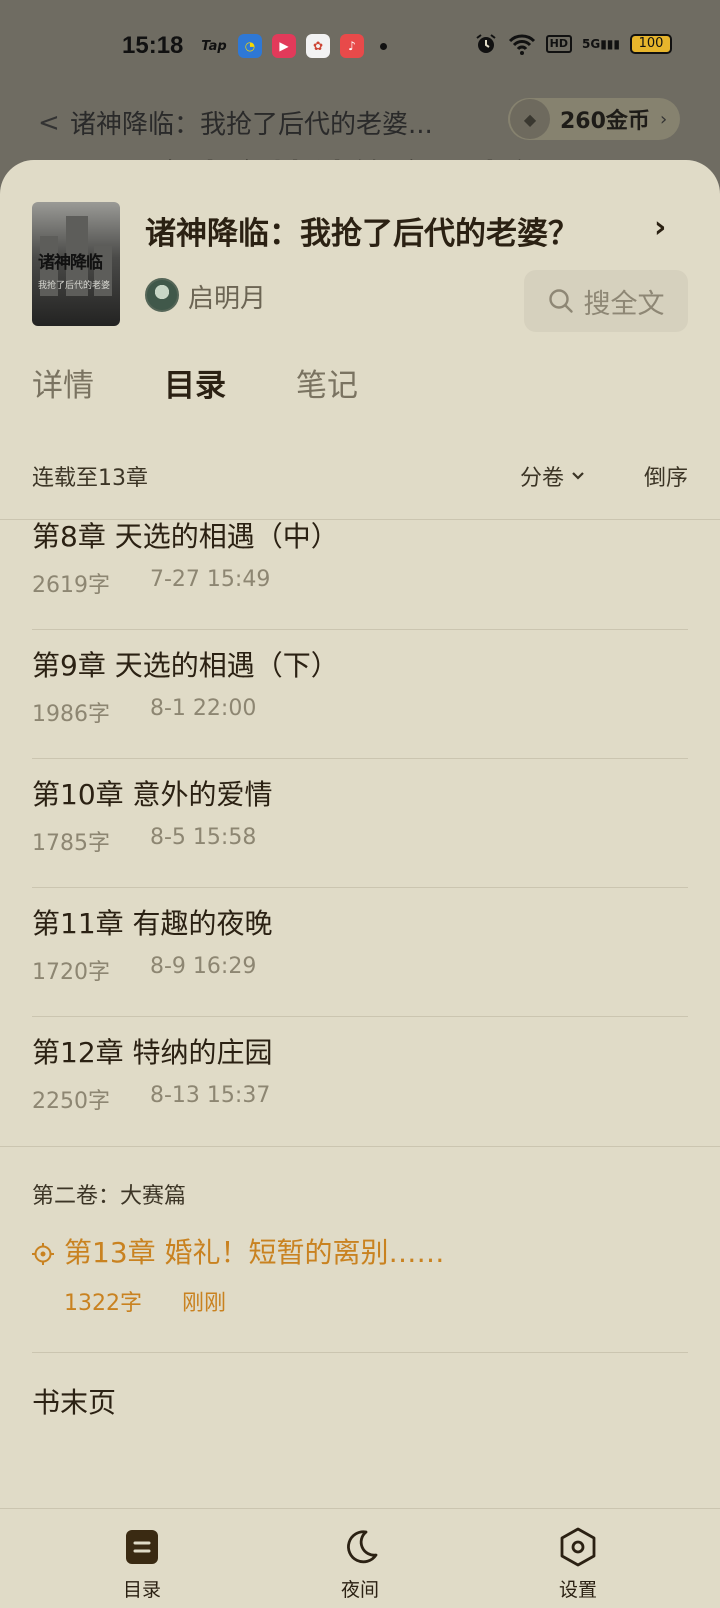 This screenshot has height=1608, width=720. I want to click on catalog-header: 连载至13章 分卷 倒序, so click(360, 485).